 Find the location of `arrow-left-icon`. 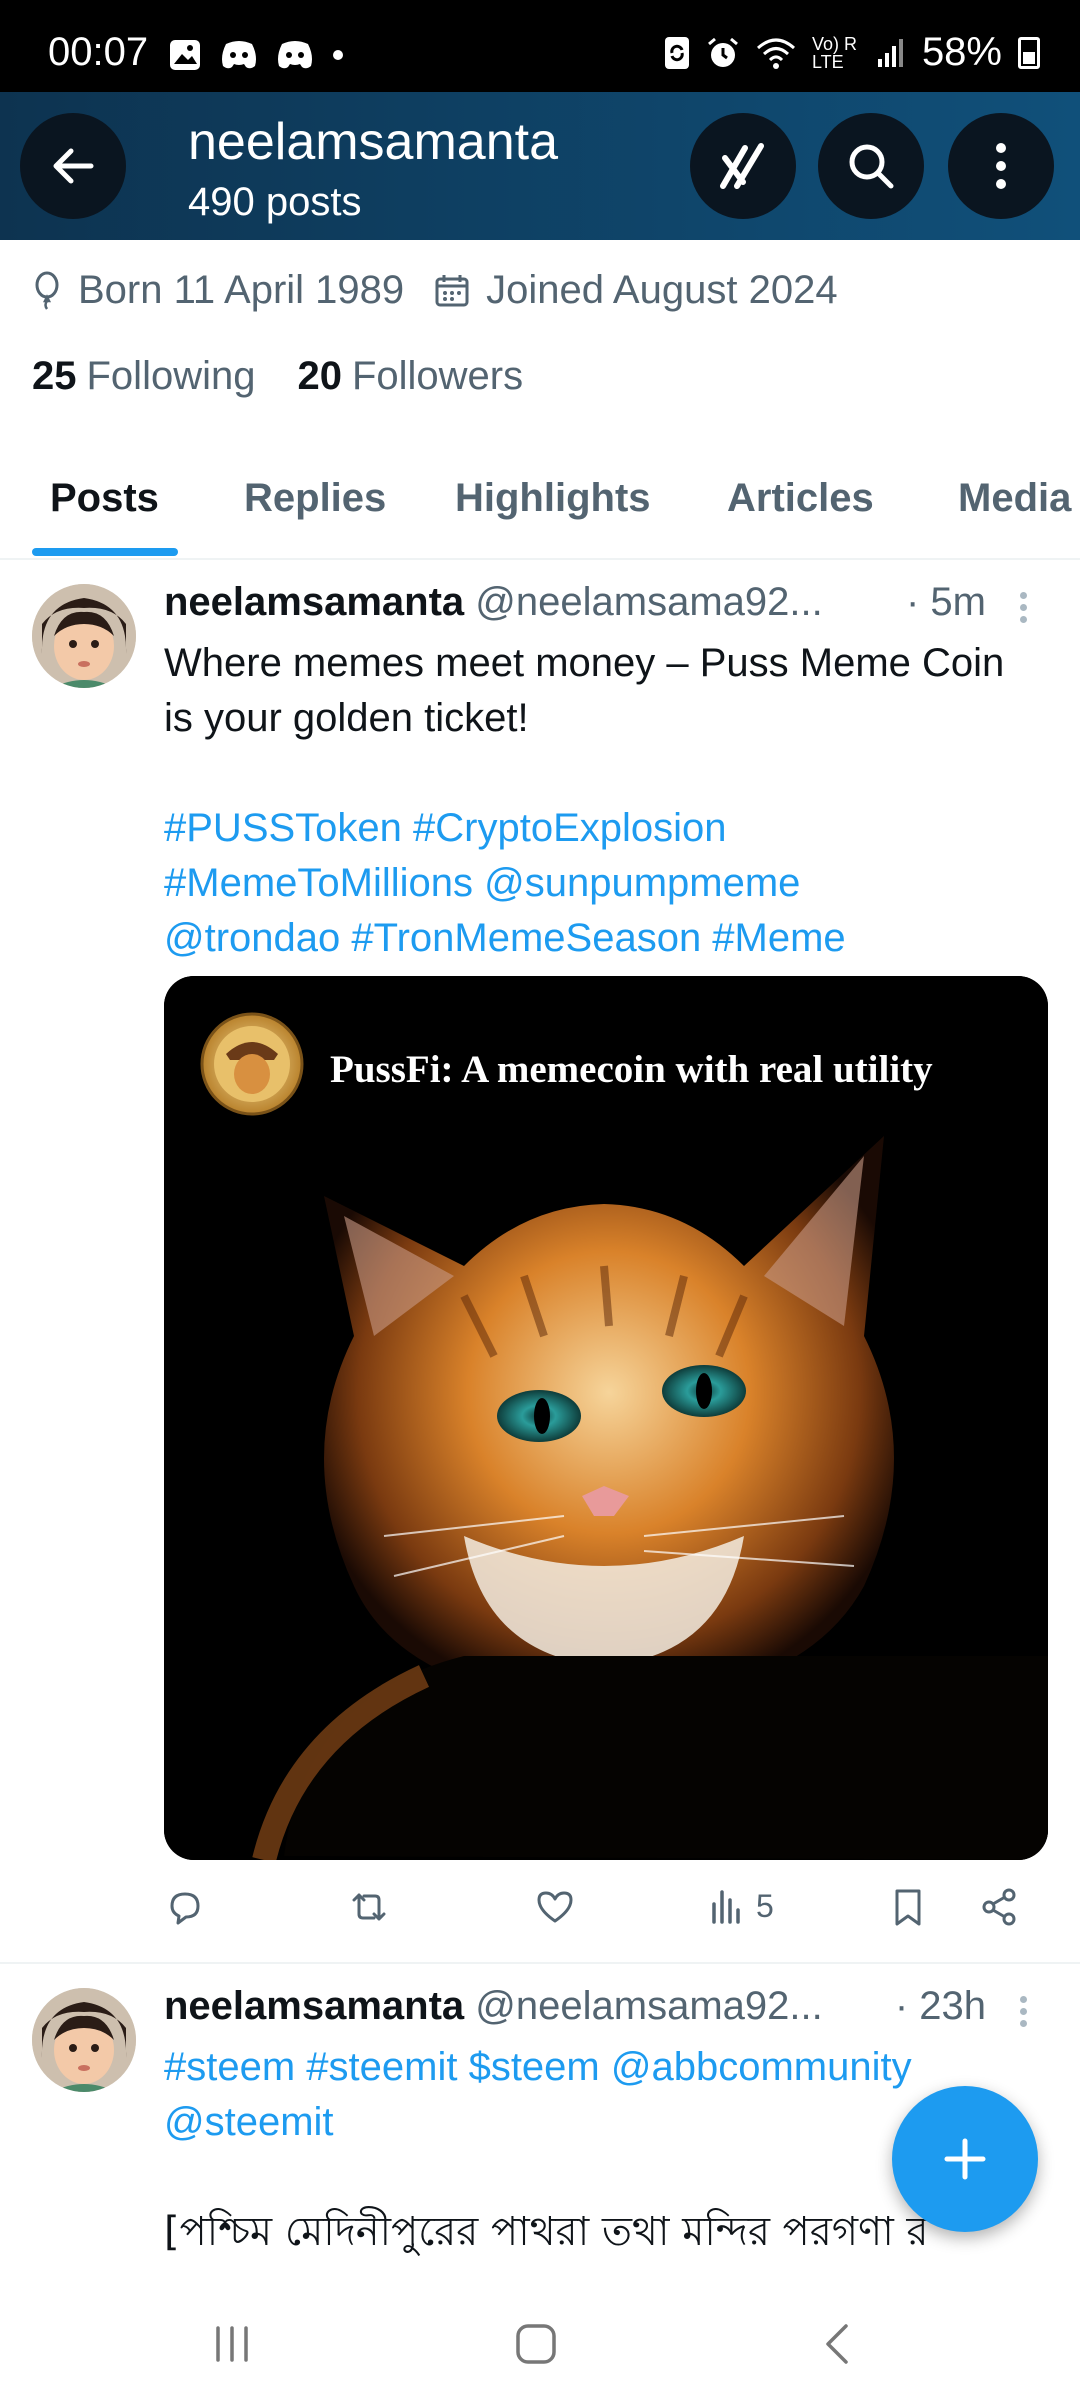

arrow-left-icon is located at coordinates (73, 166).